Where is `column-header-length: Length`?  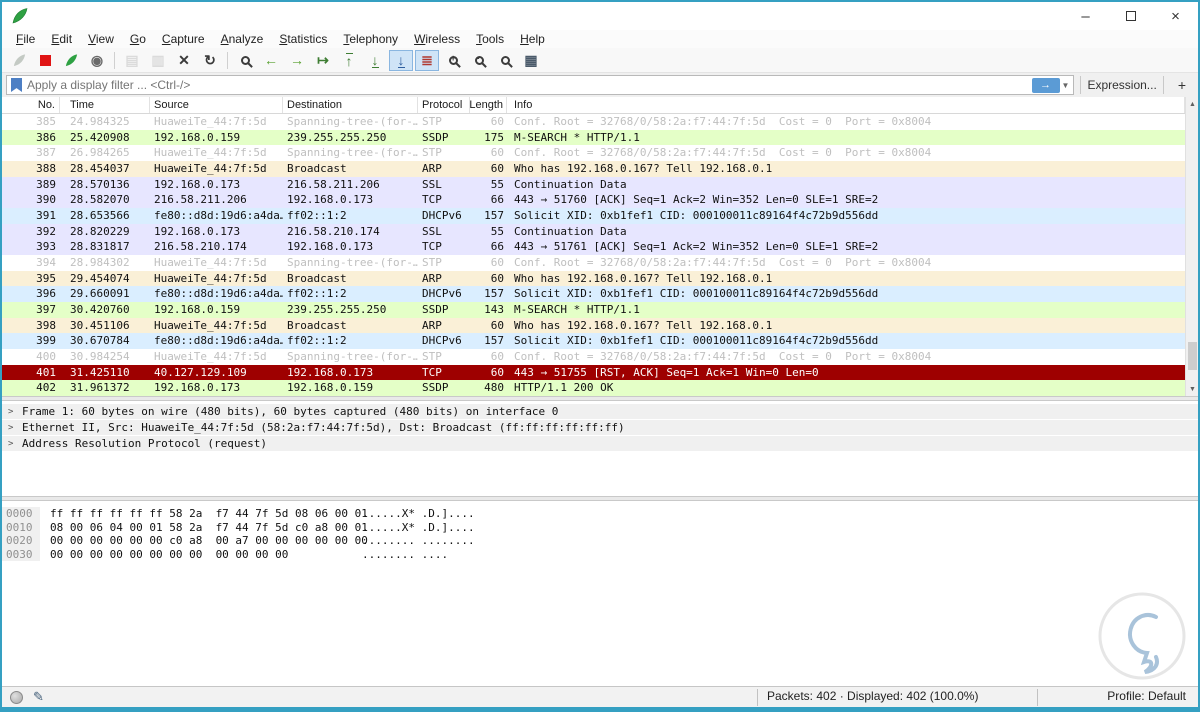 column-header-length: Length is located at coordinates (488, 105).